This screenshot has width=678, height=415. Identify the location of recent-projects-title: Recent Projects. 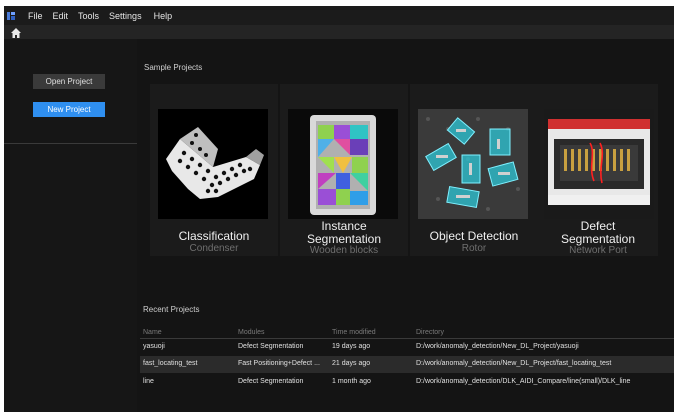
(171, 309).